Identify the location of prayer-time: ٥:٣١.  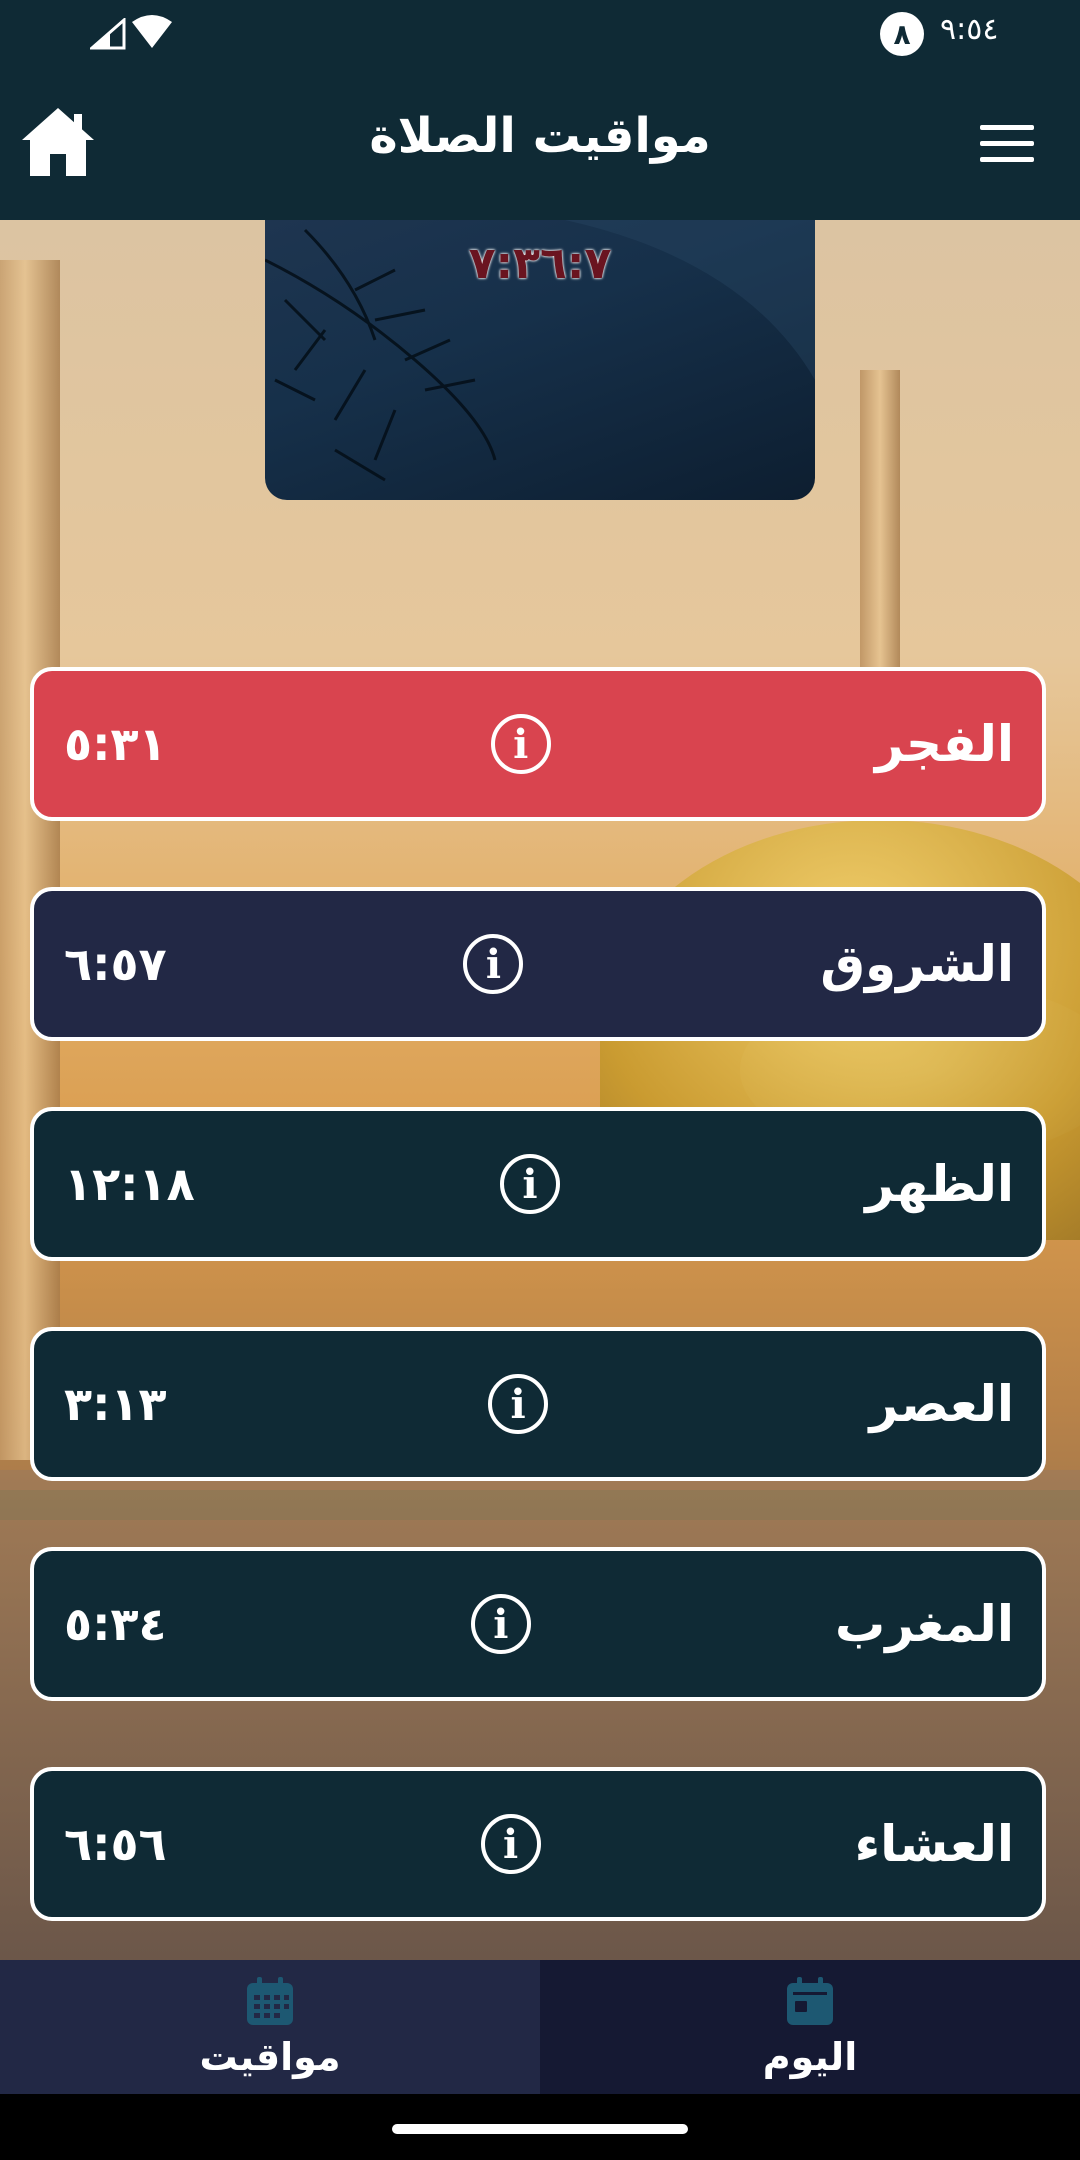
(115, 744).